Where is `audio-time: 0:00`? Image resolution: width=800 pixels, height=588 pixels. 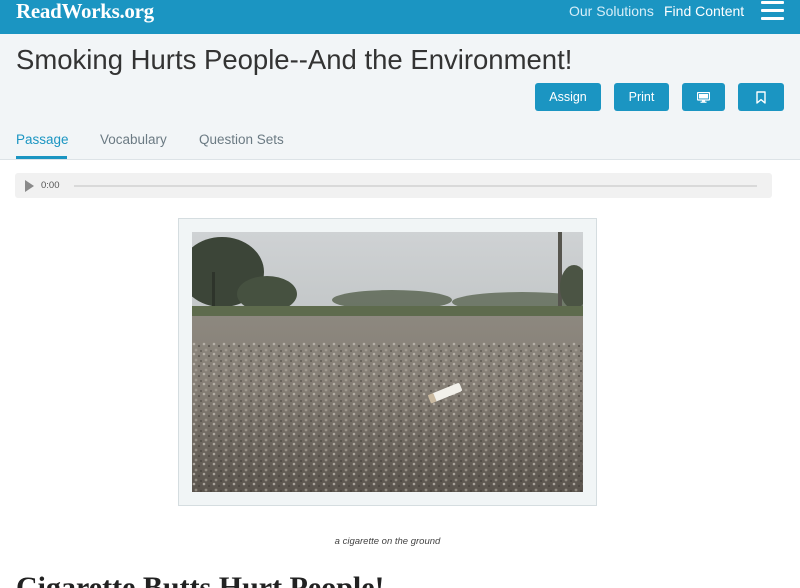
audio-time: 0:00 is located at coordinates (50, 185).